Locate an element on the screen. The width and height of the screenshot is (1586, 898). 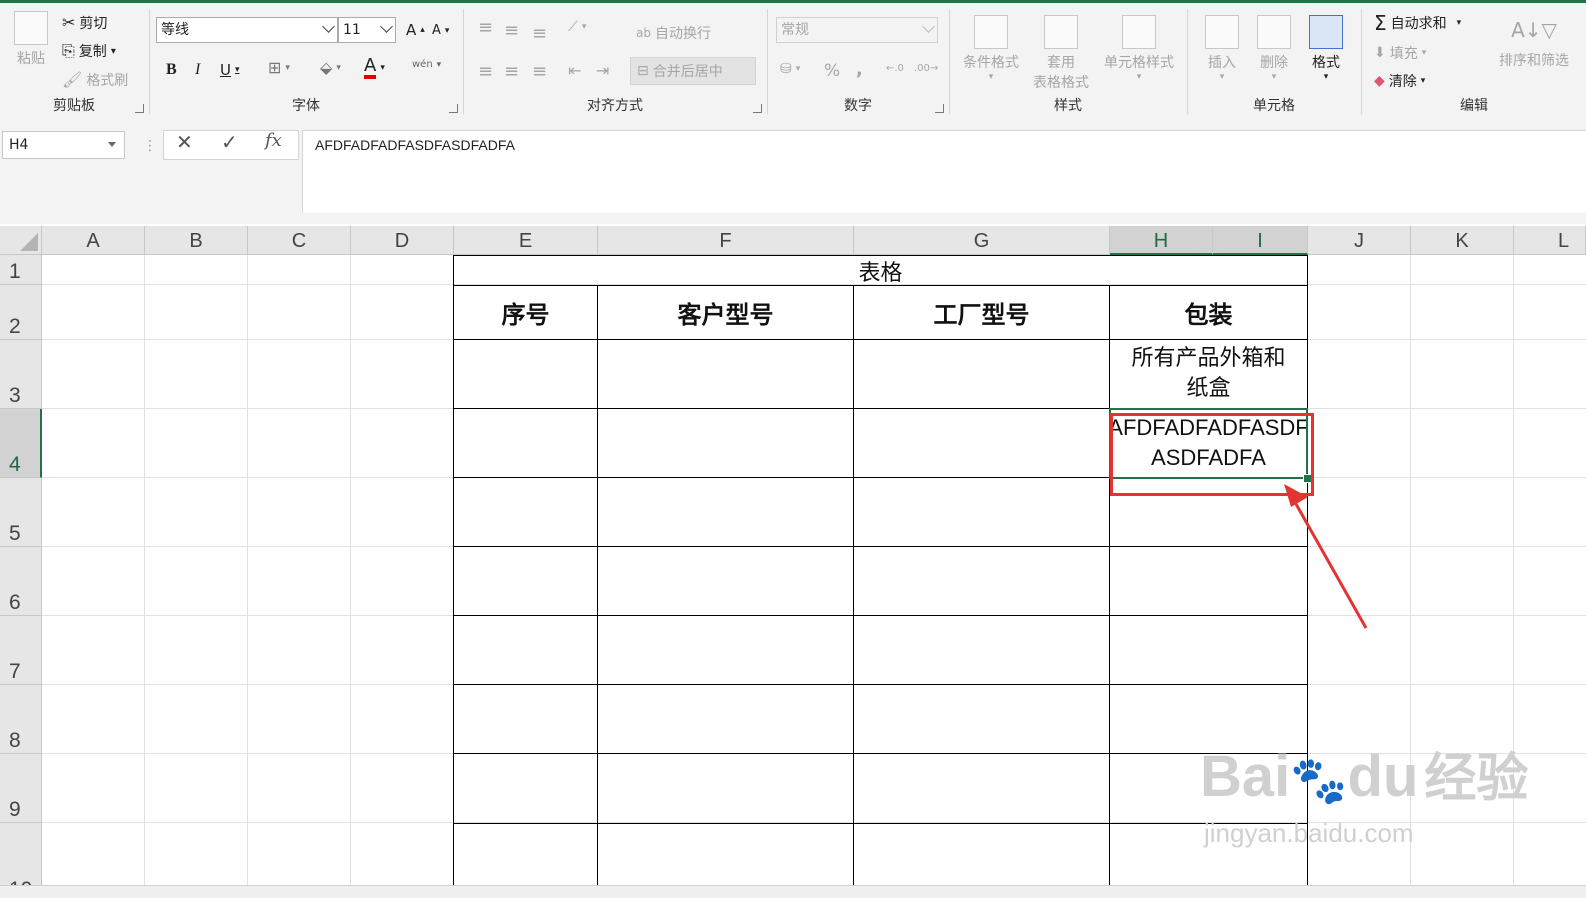
annotation-arrow is located at coordinates (1326, 556).